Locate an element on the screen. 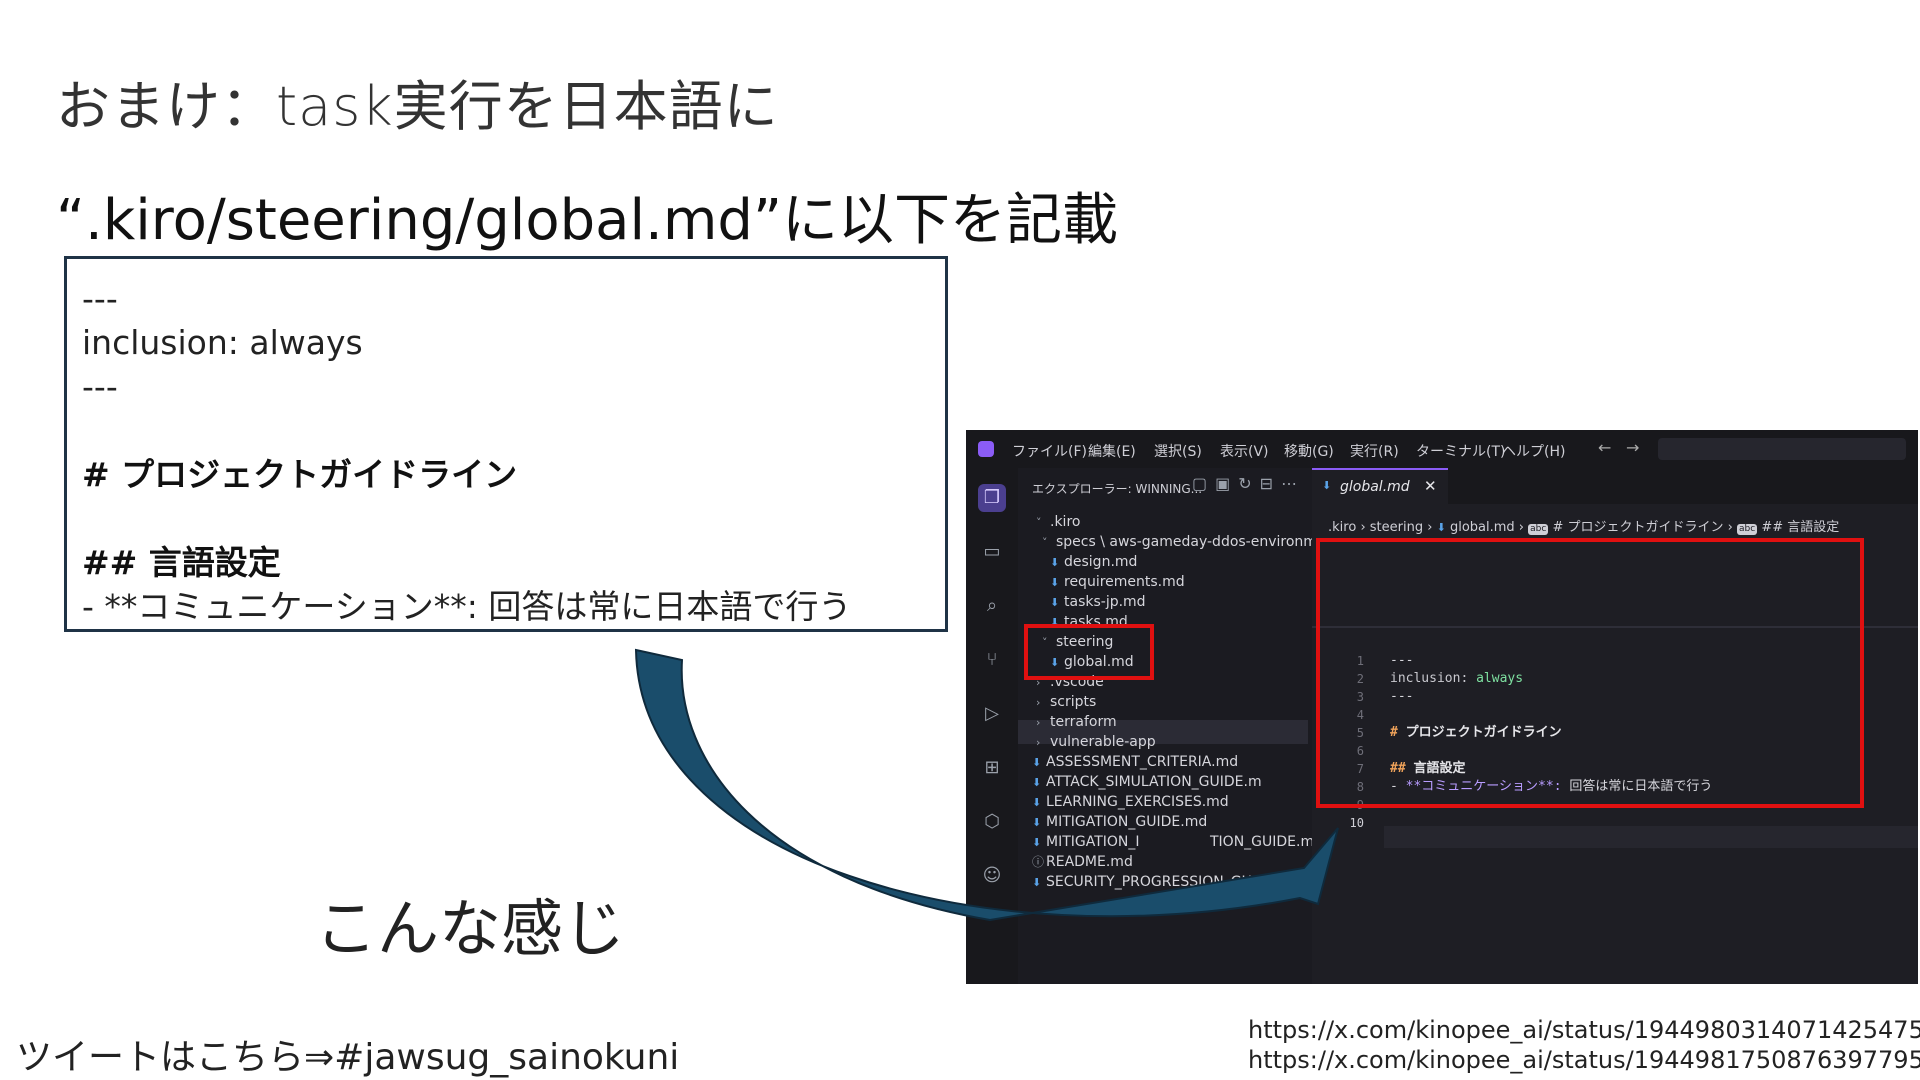  arrow-shape is located at coordinates (986, 785).